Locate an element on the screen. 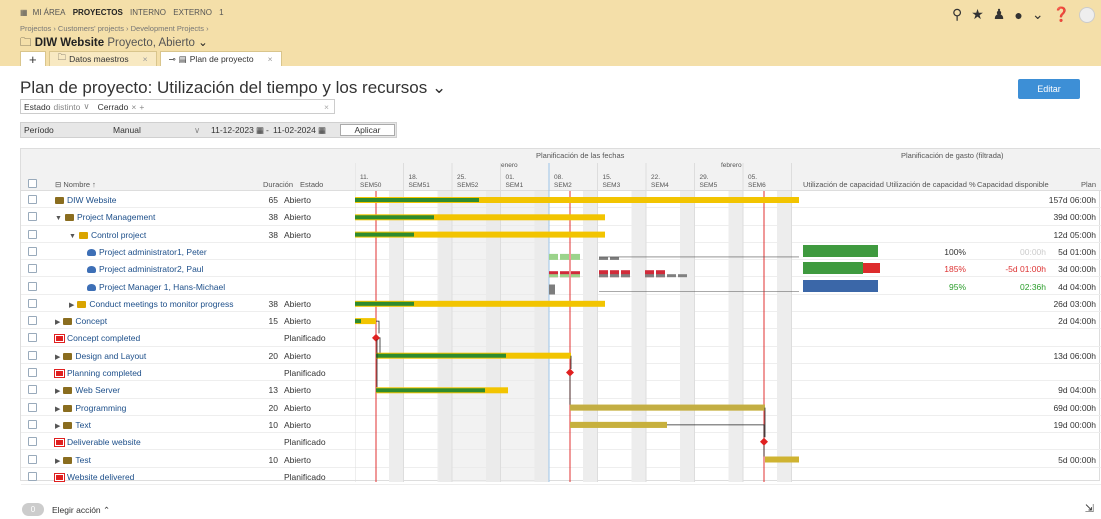  nav-externo: EXTERNO is located at coordinates (192, 12).